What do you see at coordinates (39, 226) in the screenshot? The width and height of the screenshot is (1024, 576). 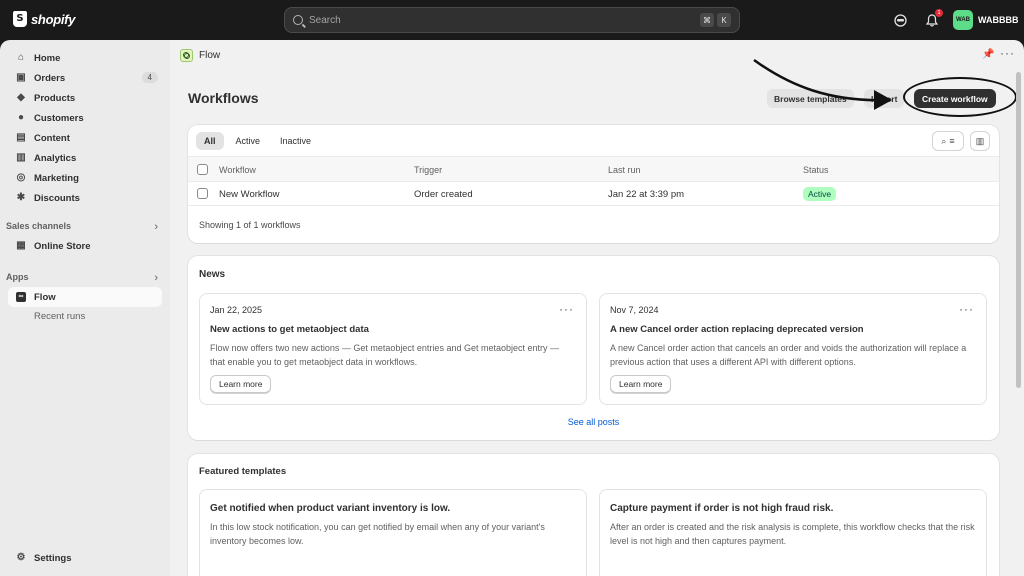 I see `sales-channels-label: Sales channels` at bounding box center [39, 226].